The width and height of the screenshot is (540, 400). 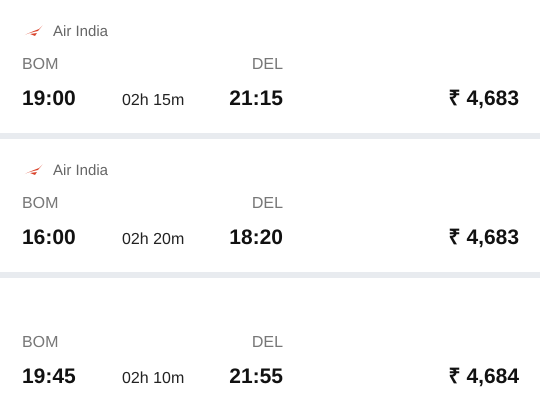 What do you see at coordinates (153, 240) in the screenshot?
I see `flight-duration: 02h 20m` at bounding box center [153, 240].